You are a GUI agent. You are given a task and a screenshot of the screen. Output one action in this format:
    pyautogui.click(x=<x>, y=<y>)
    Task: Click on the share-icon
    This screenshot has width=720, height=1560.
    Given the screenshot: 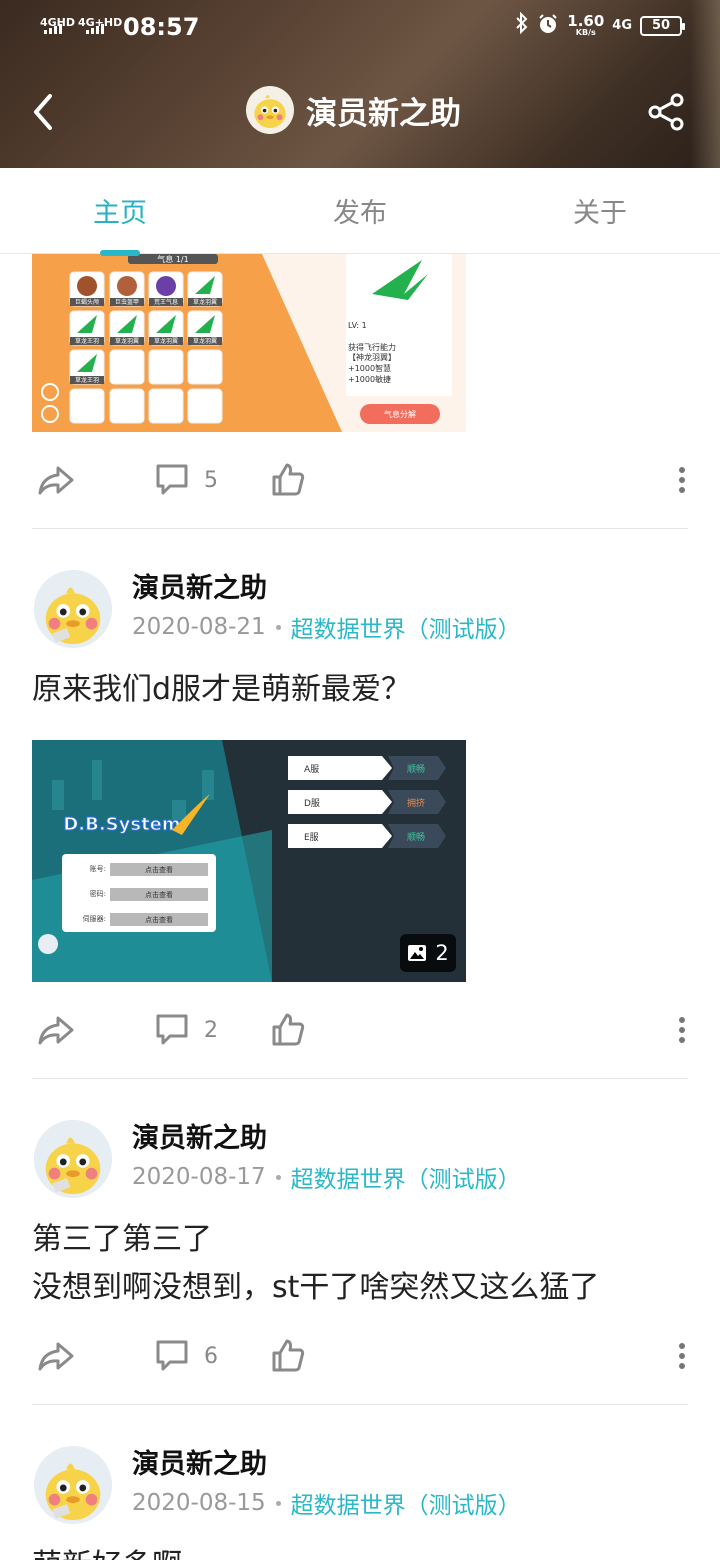 What is the action you would take?
    pyautogui.click(x=666, y=112)
    